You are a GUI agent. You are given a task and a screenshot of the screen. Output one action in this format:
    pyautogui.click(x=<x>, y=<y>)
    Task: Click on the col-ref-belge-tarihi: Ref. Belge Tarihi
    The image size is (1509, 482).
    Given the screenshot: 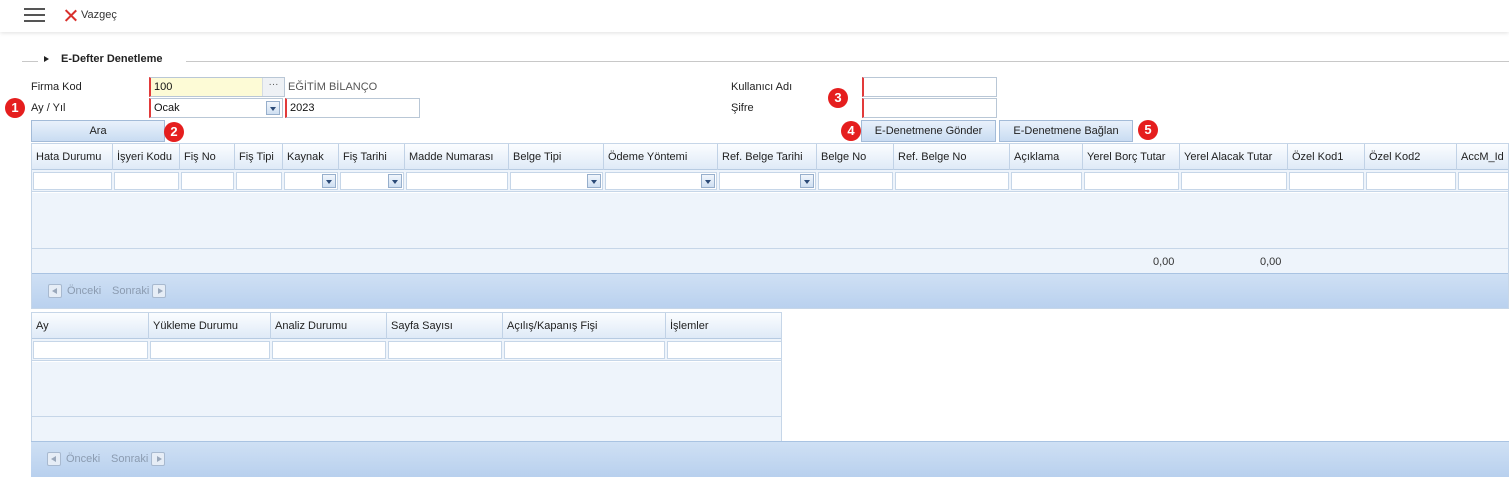 What is the action you would take?
    pyautogui.click(x=767, y=157)
    